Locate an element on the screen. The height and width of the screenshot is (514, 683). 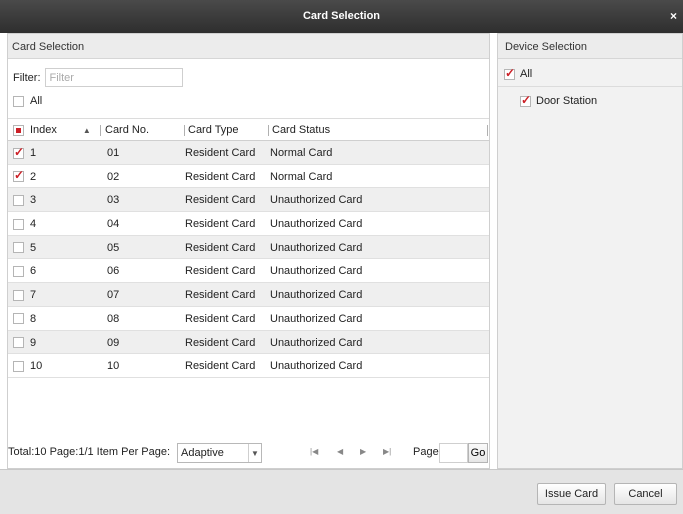
column-index-header: Index ▲ is located at coordinates (52, 130).